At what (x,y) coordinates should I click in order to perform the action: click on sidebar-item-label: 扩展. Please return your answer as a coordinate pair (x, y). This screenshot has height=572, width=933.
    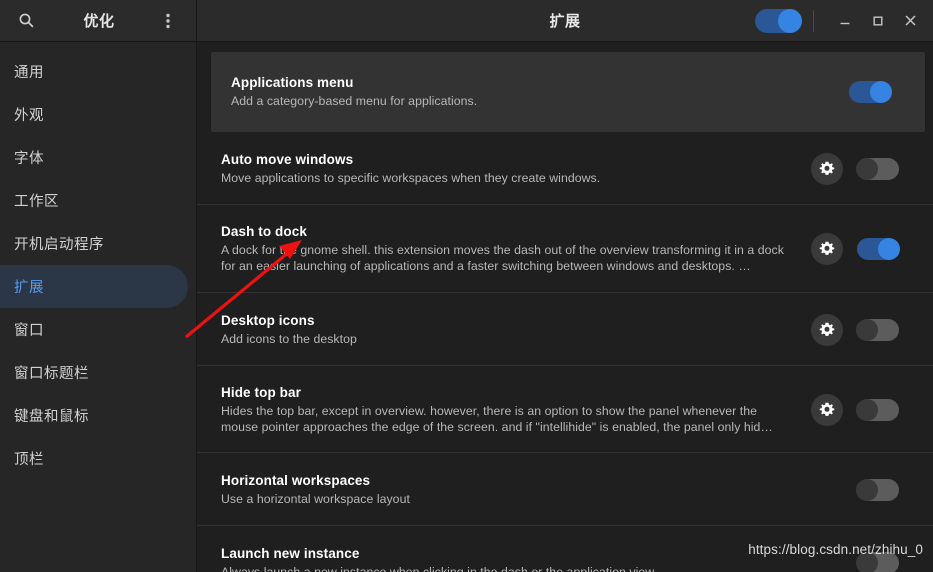
    Looking at the image, I should click on (29, 288).